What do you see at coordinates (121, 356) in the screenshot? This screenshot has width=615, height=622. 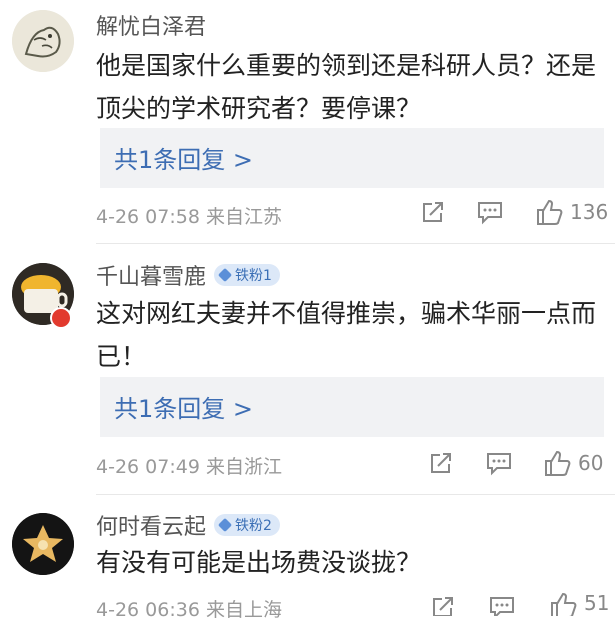 I see `comment-text-line: 已！` at bounding box center [121, 356].